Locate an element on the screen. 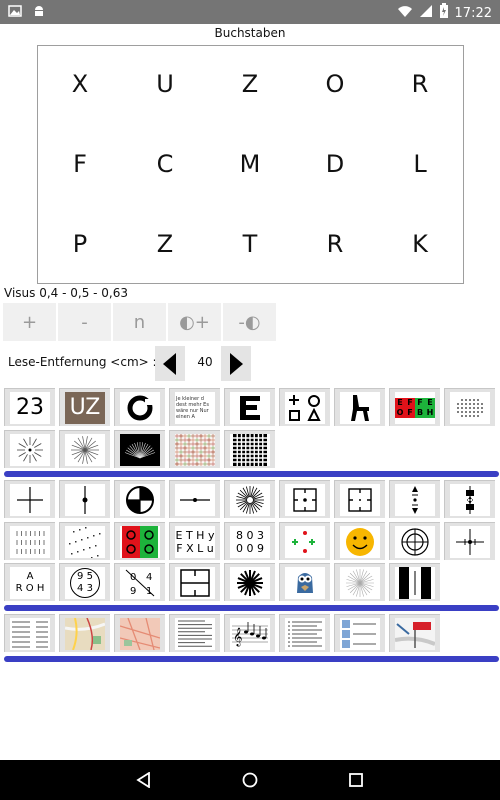  recents-button is located at coordinates (356, 780).